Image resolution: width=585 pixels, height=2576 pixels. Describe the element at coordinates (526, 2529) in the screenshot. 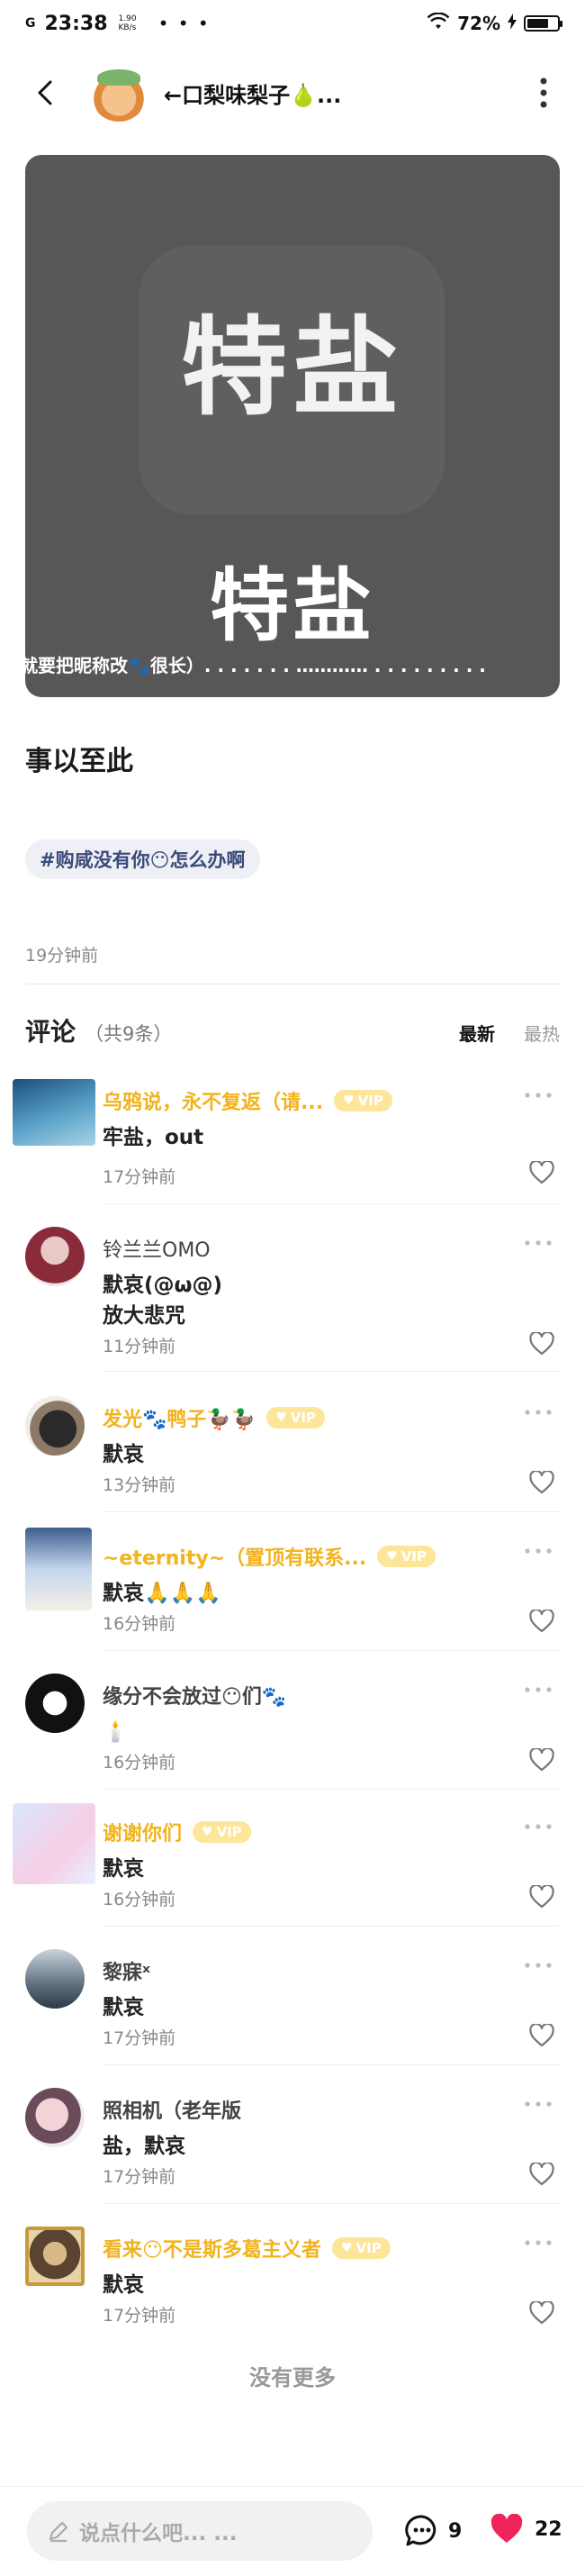

I see `like-button: 22` at that location.